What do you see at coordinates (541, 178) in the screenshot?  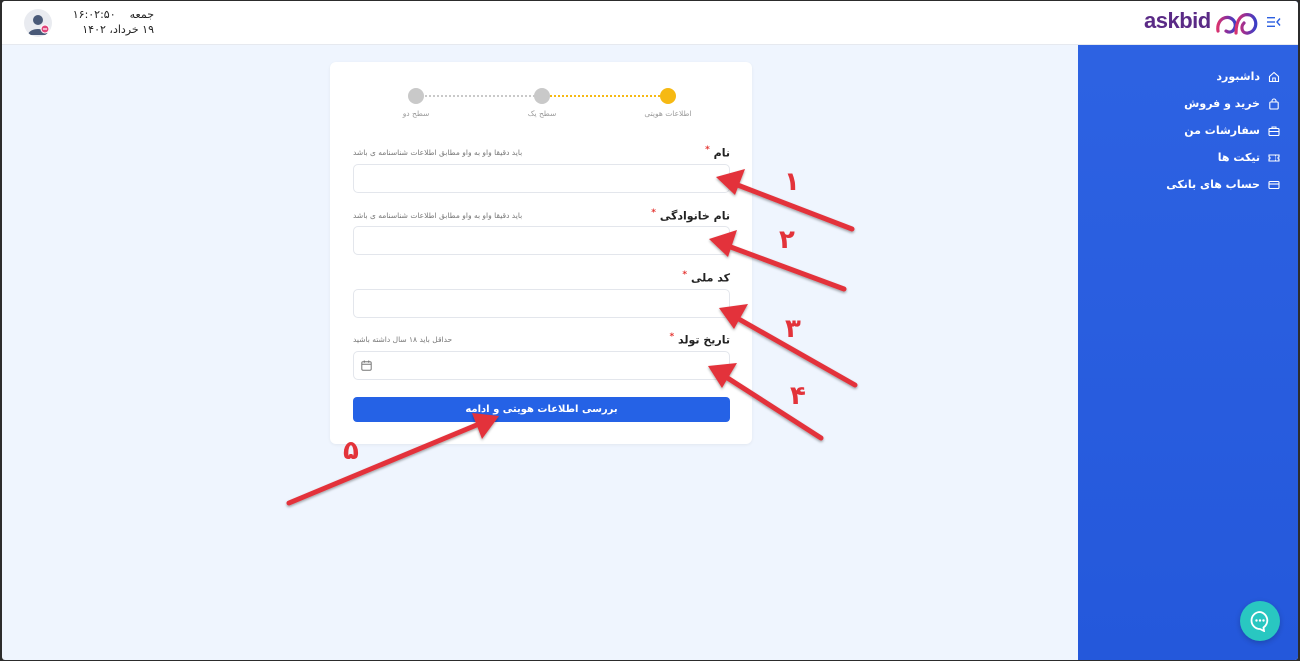 I see `first-name-input` at bounding box center [541, 178].